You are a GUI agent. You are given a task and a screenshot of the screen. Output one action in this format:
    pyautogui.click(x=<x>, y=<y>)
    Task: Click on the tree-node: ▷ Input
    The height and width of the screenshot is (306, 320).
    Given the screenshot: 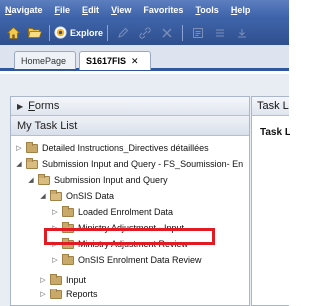 What is the action you would take?
    pyautogui.click(x=62, y=280)
    